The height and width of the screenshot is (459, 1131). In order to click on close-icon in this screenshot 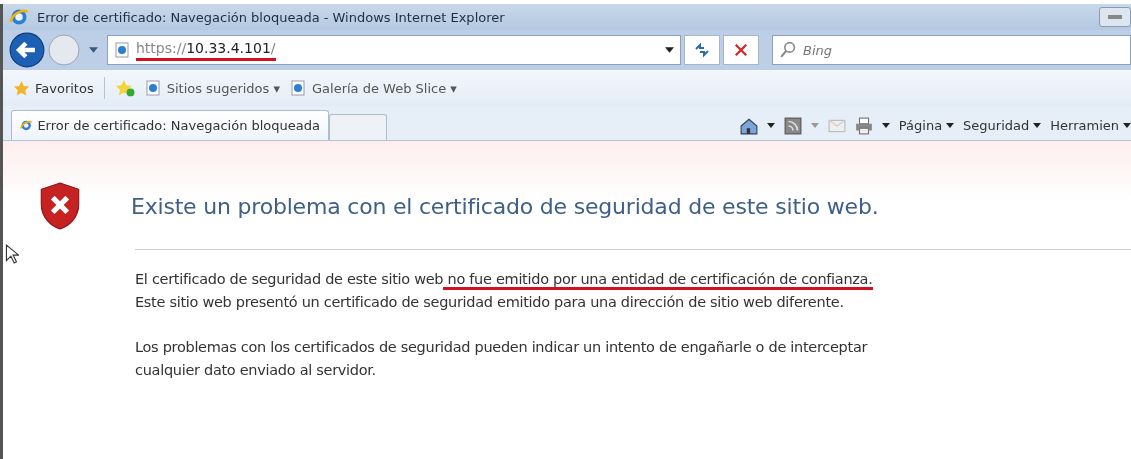, I will do `click(741, 50)`.